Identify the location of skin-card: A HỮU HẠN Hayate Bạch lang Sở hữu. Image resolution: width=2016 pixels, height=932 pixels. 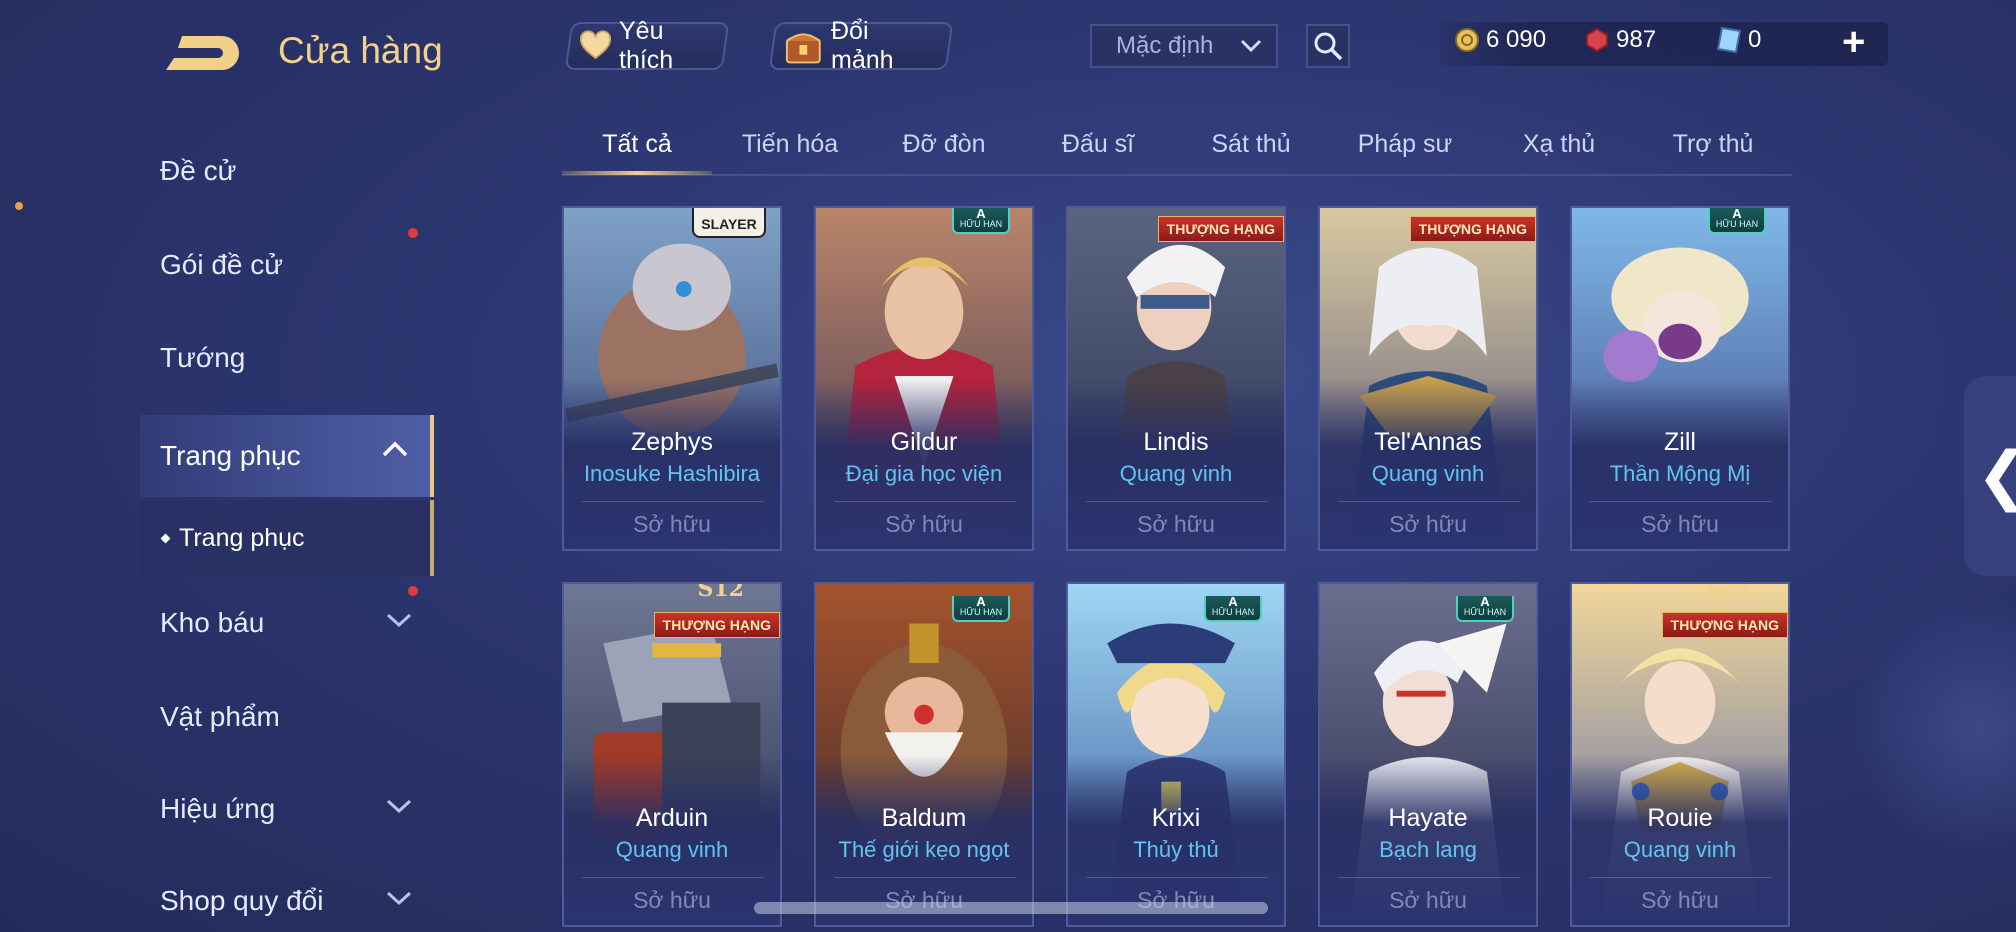
(1428, 754).